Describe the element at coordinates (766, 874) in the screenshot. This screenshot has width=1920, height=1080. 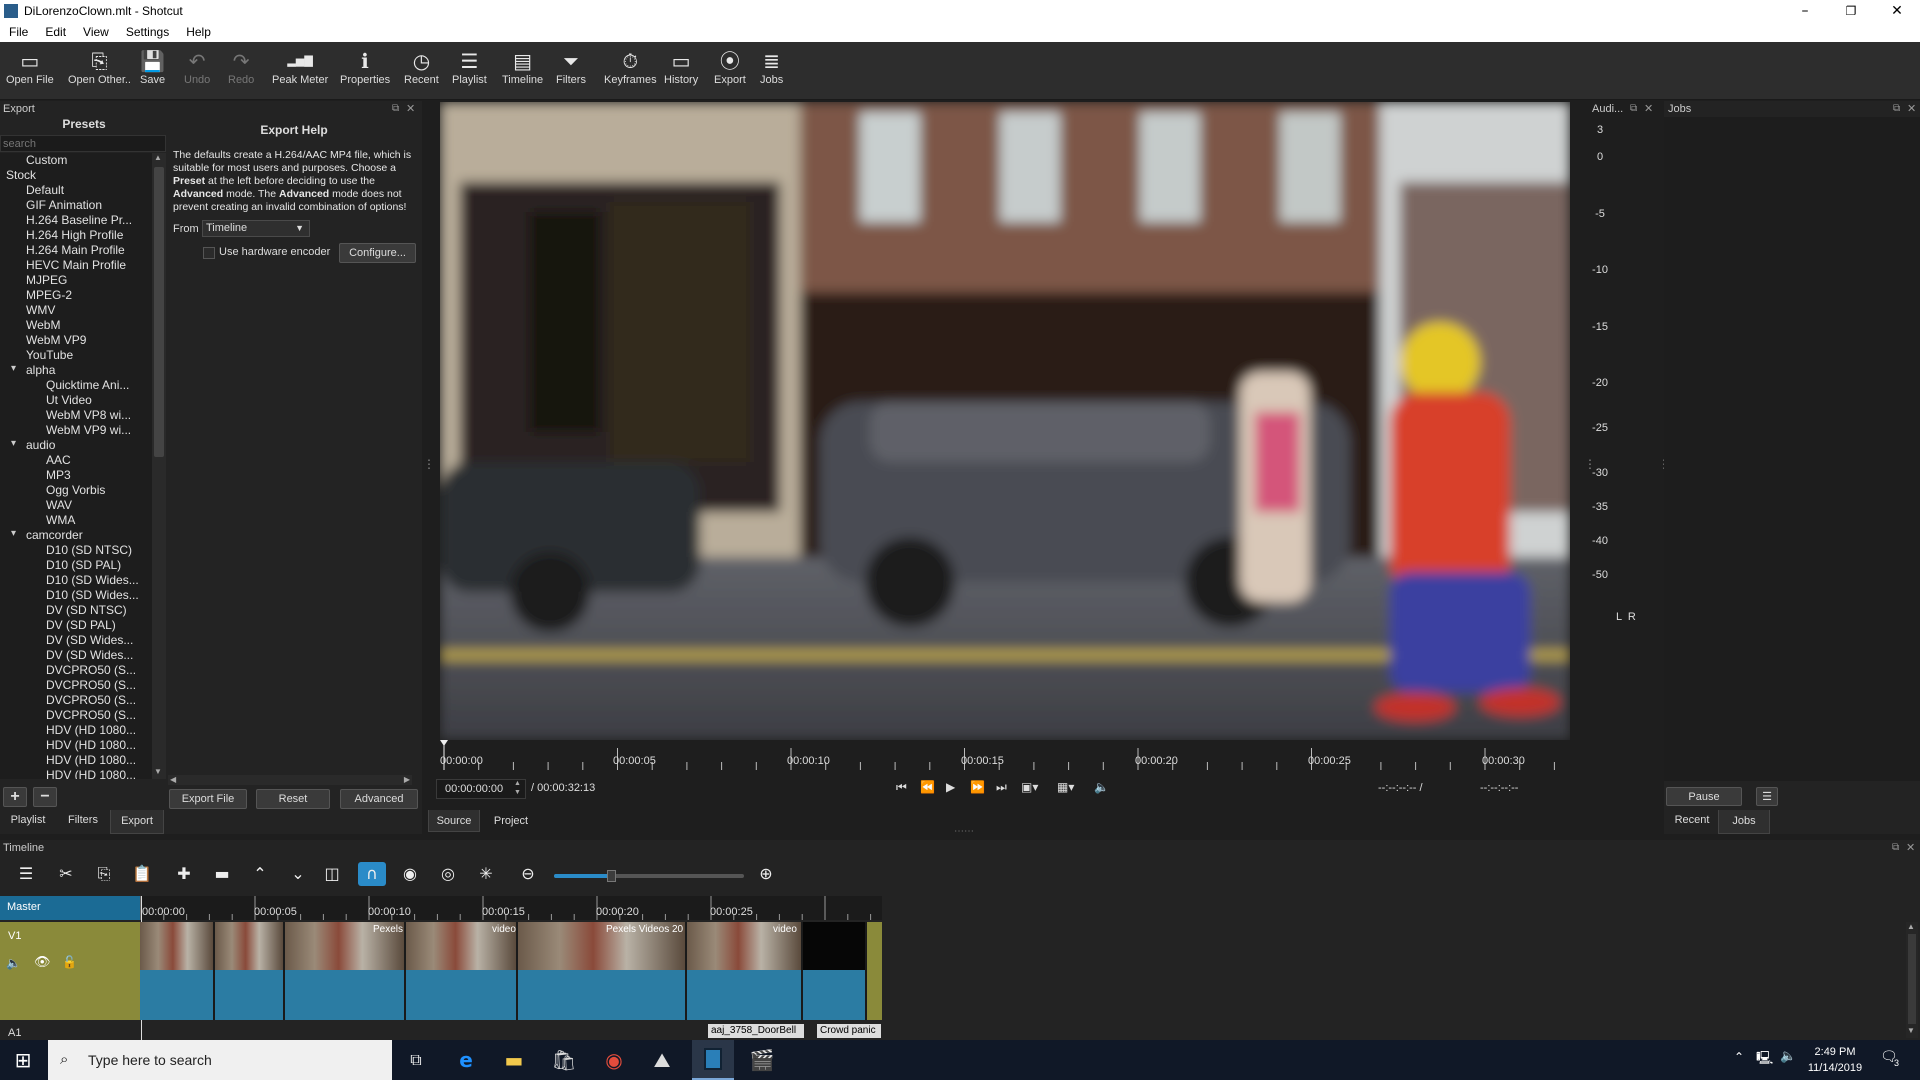
I see `zoom-in-icon: ⊕` at that location.